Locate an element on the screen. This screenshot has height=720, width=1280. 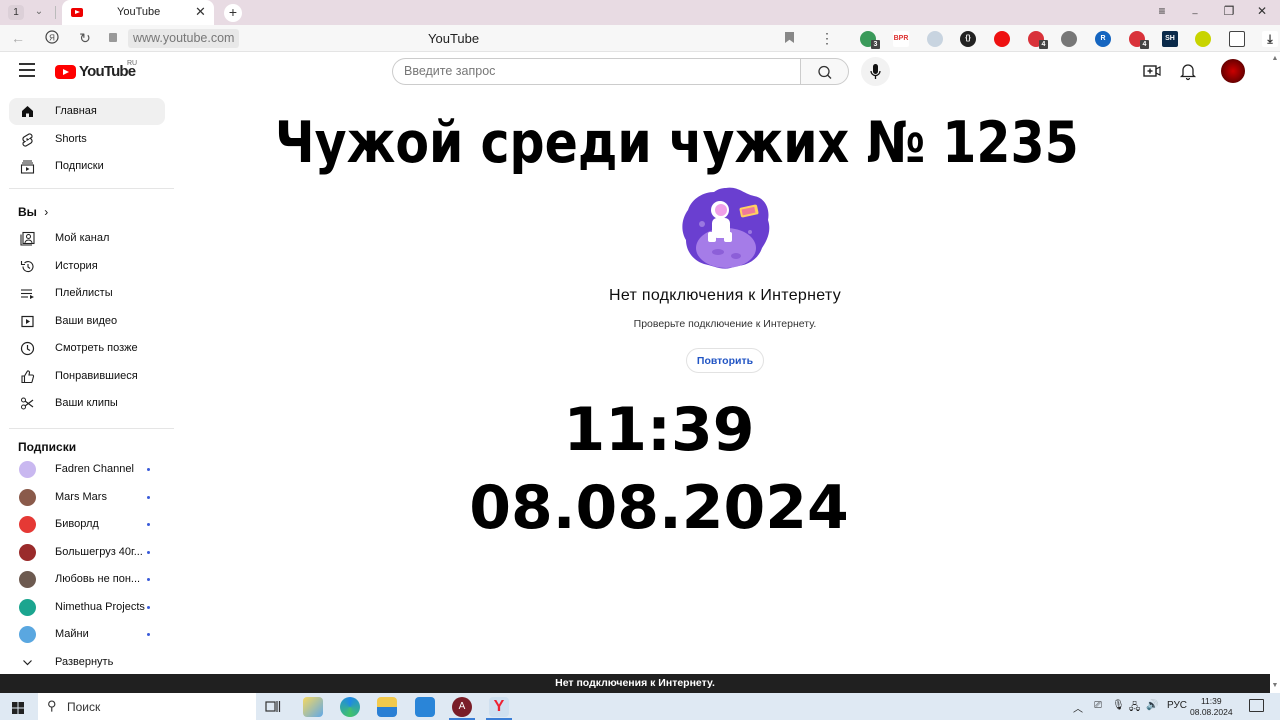
watch-later-icon is located at coordinates (27, 348).